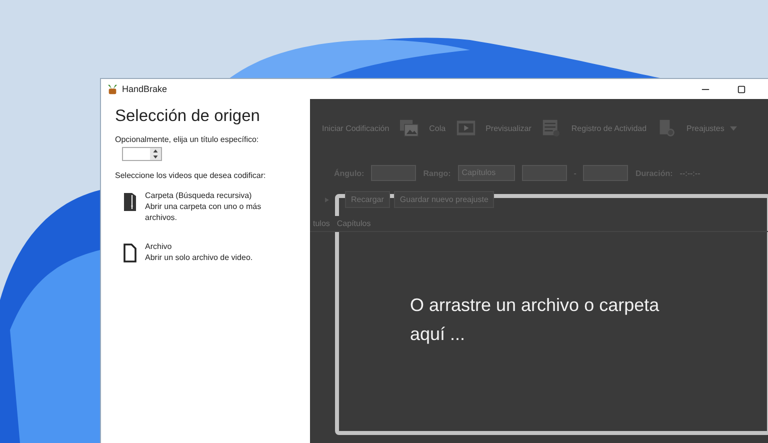 The image size is (768, 443). What do you see at coordinates (609, 128) in the screenshot?
I see `toolbar-button: Registro de Actividad` at bounding box center [609, 128].